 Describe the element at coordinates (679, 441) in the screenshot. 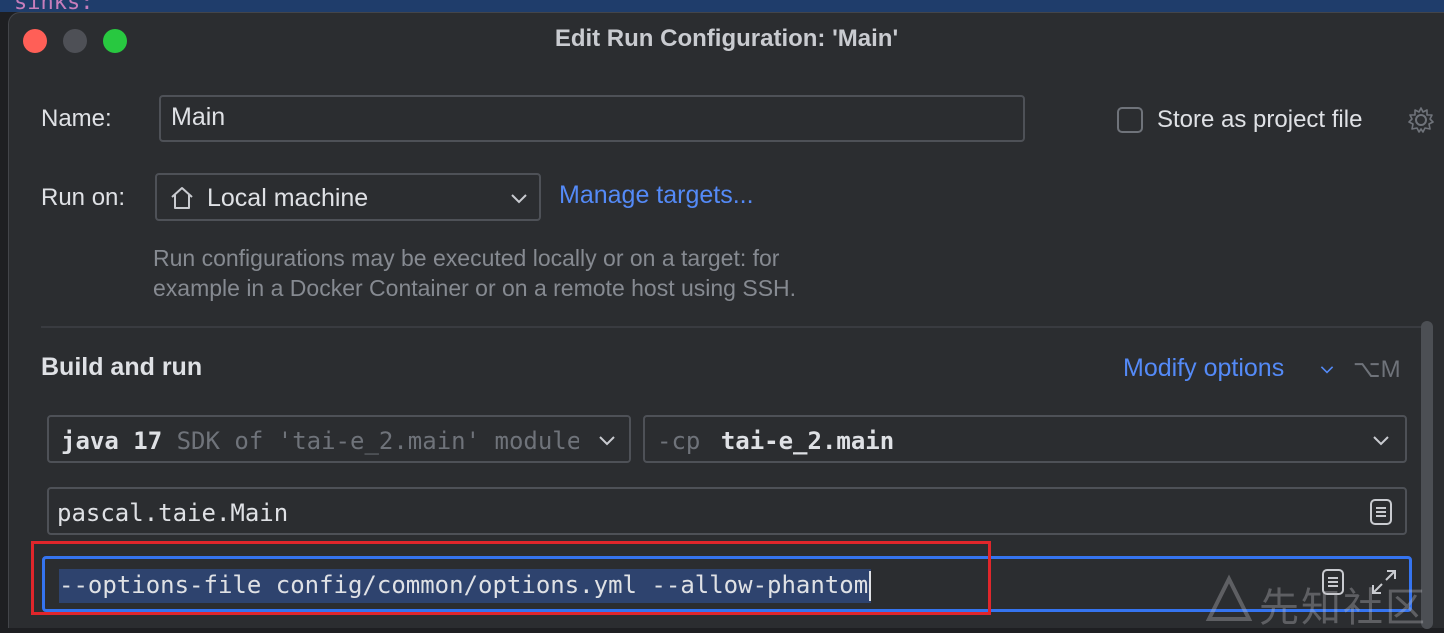

I see `cp-flag: -cp` at that location.